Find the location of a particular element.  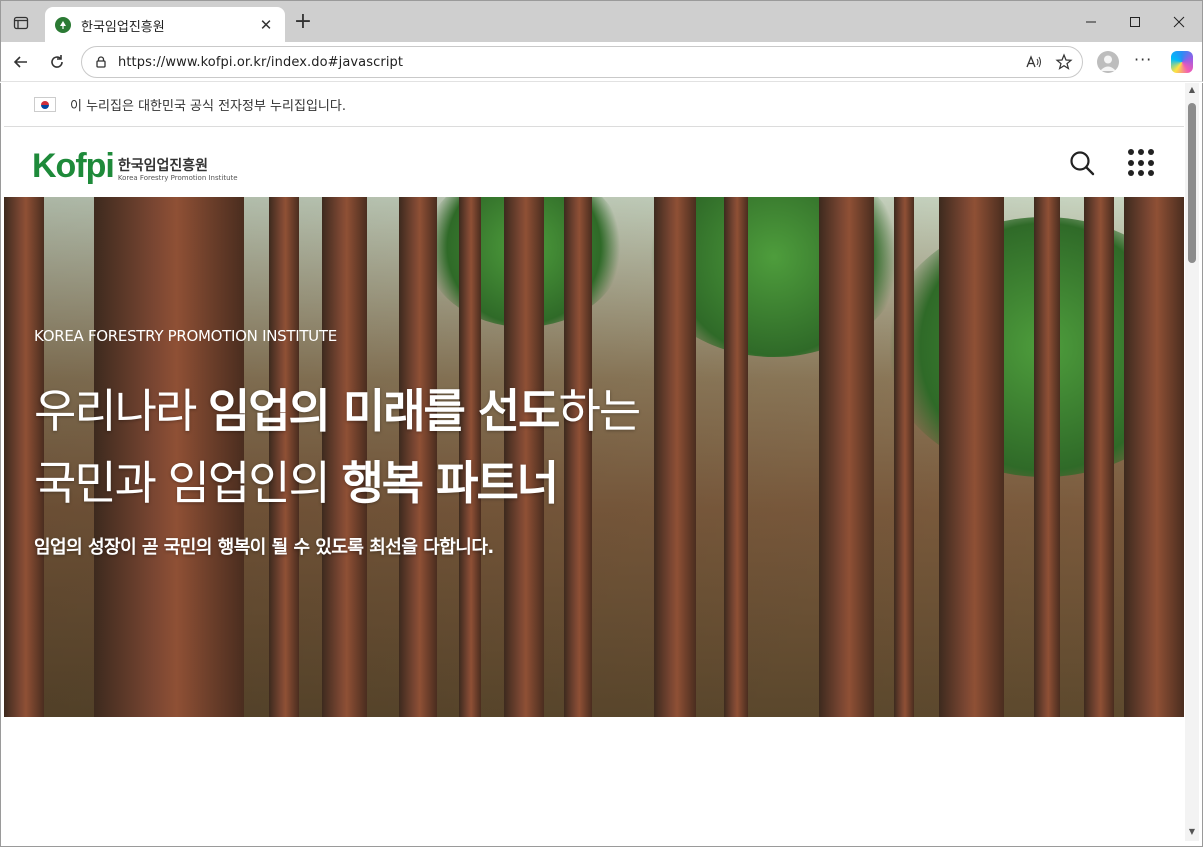

hero-headline-line-1: 우리나라 임업의 미래를 선도하는 is located at coordinates (337, 411).